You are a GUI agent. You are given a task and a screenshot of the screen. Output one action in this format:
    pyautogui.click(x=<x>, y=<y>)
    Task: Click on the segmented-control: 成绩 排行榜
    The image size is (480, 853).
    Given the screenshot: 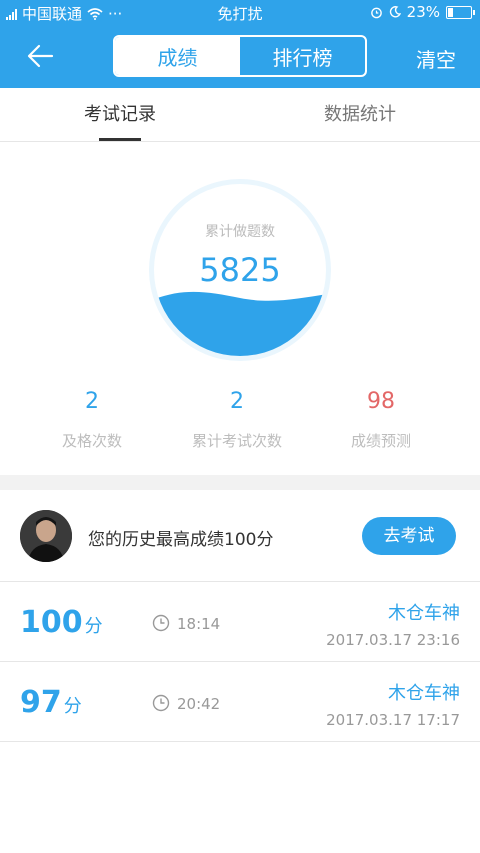 What is the action you would take?
    pyautogui.click(x=240, y=56)
    